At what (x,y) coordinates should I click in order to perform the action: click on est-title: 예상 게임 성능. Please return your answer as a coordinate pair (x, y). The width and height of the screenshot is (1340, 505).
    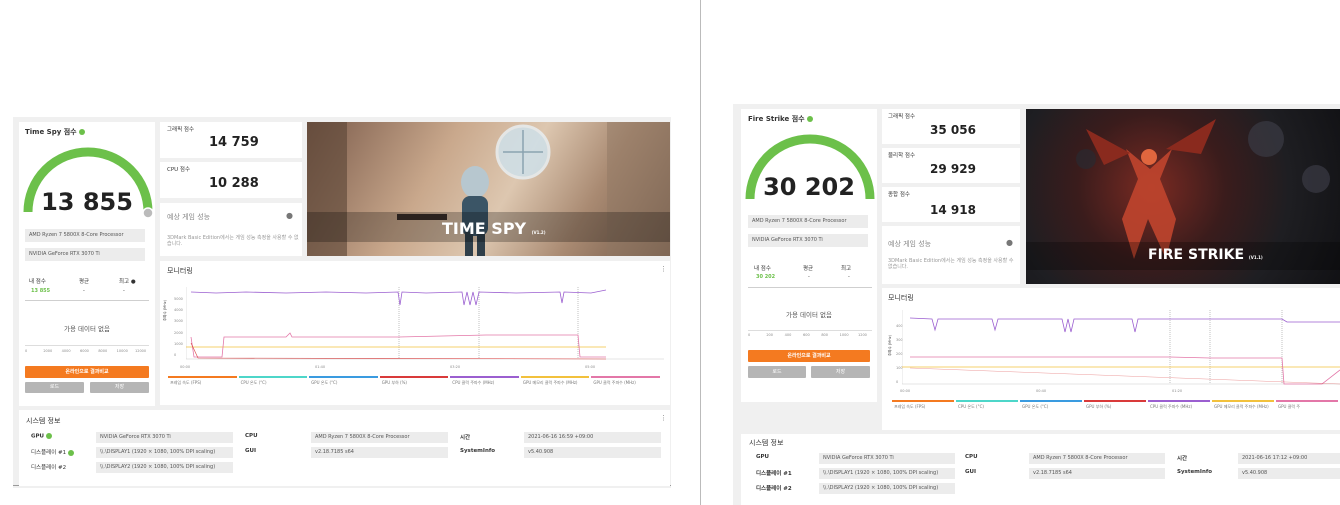
    Looking at the image, I should click on (189, 217).